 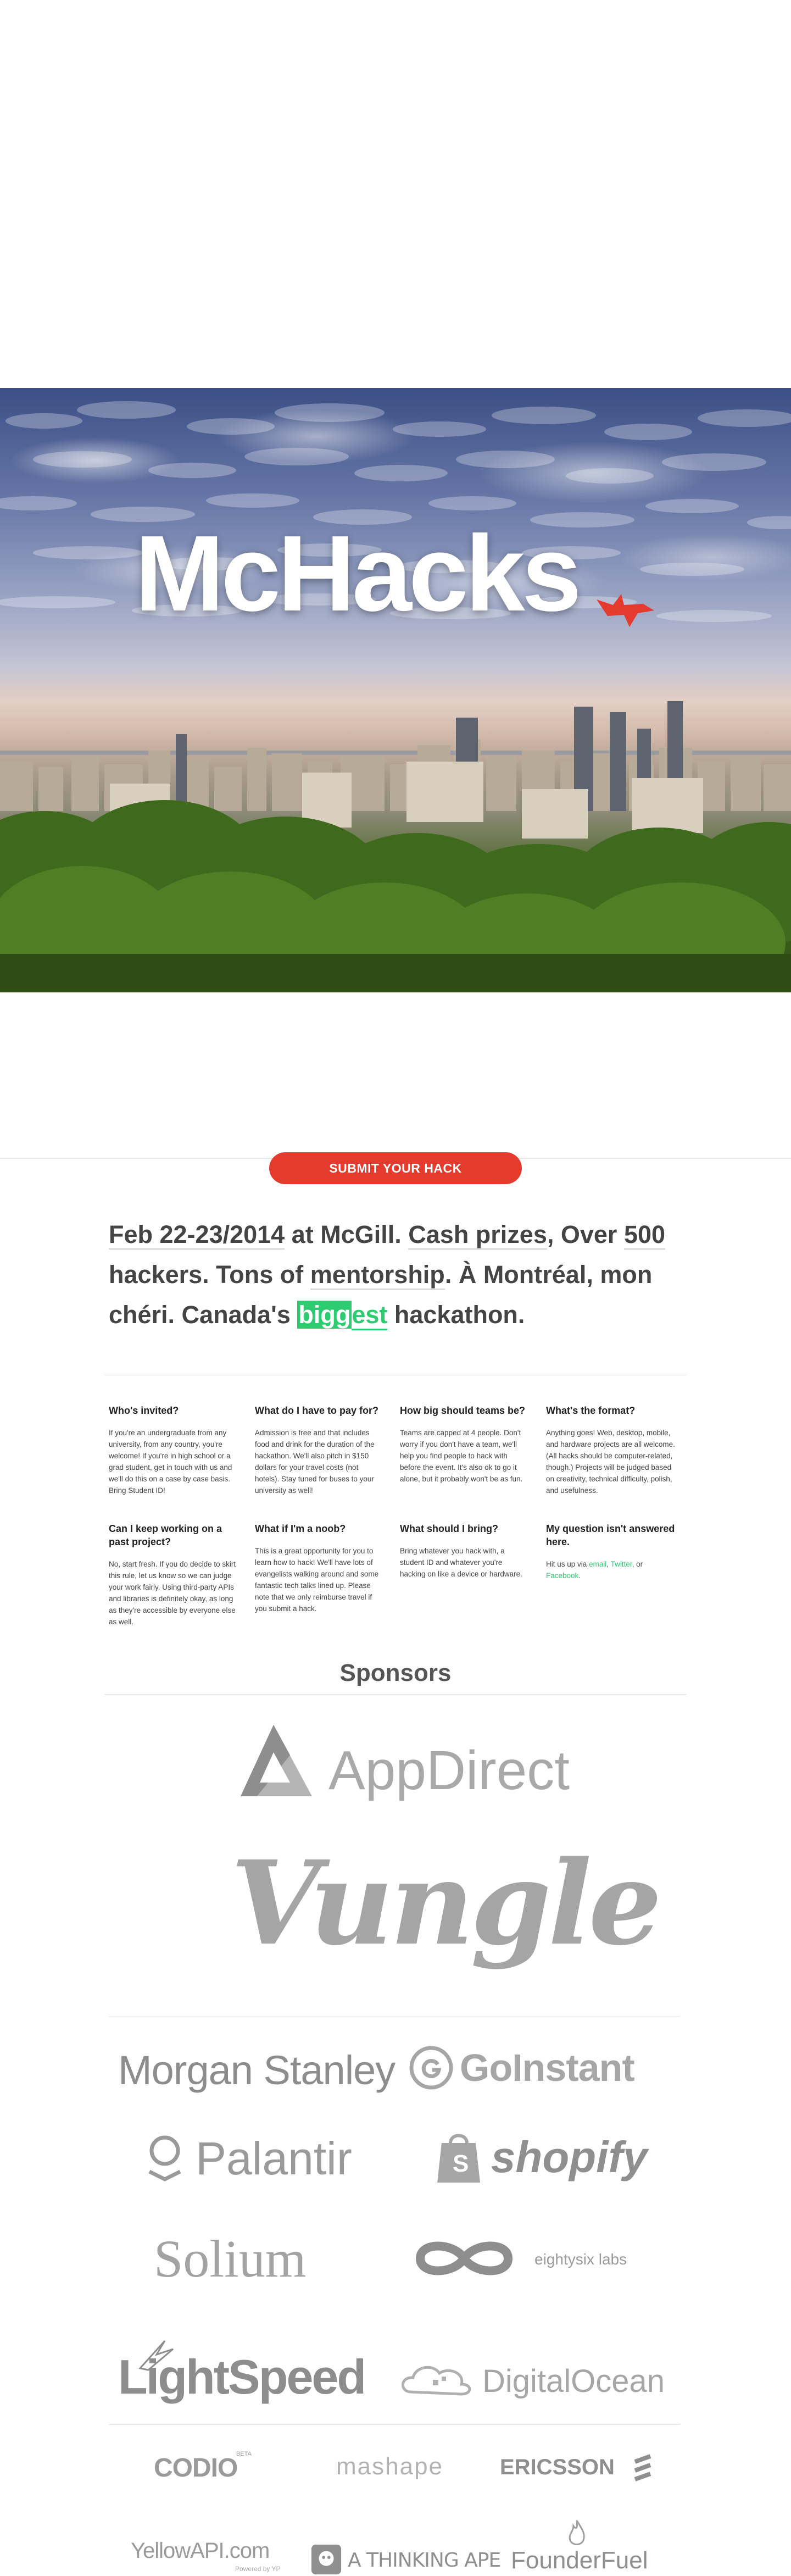 What do you see at coordinates (586, 1234) in the screenshot?
I see `intro-text-4: , Over` at bounding box center [586, 1234].